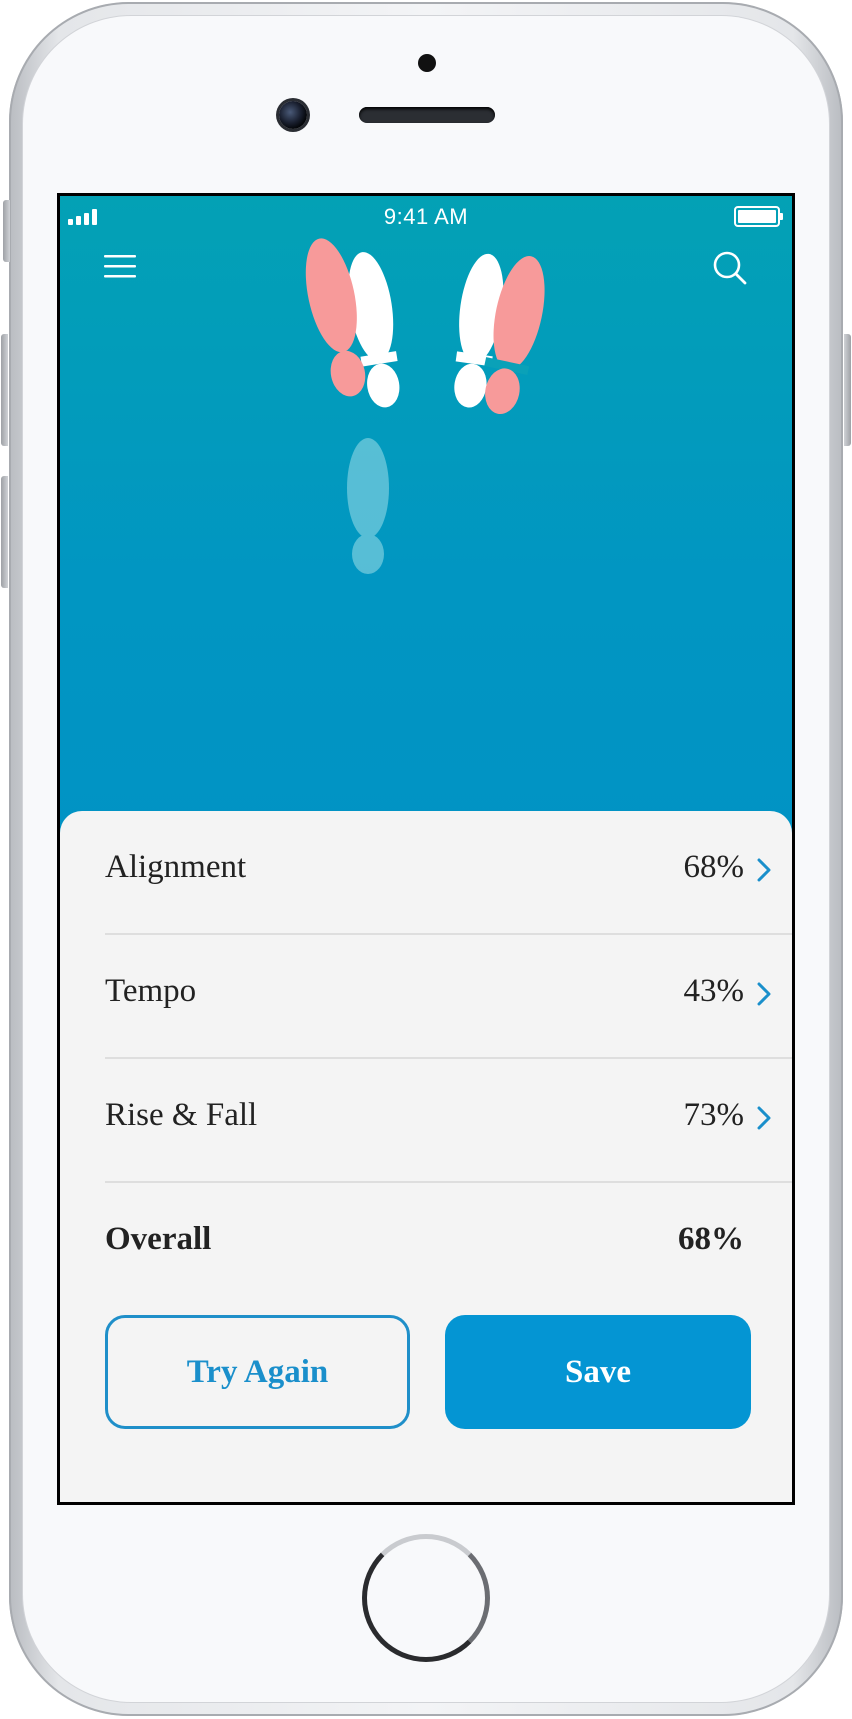 The height and width of the screenshot is (1719, 852). I want to click on battery-icon, so click(758, 216).